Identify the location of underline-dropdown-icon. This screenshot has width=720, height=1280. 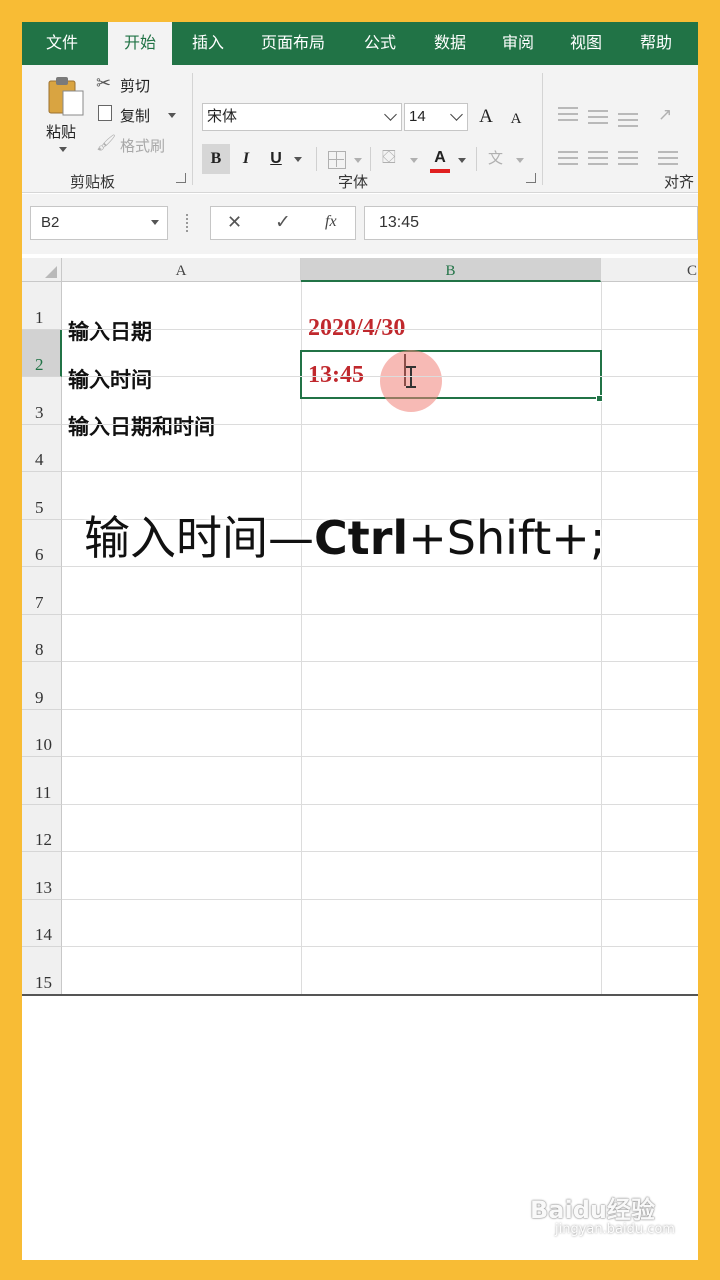
(298, 159).